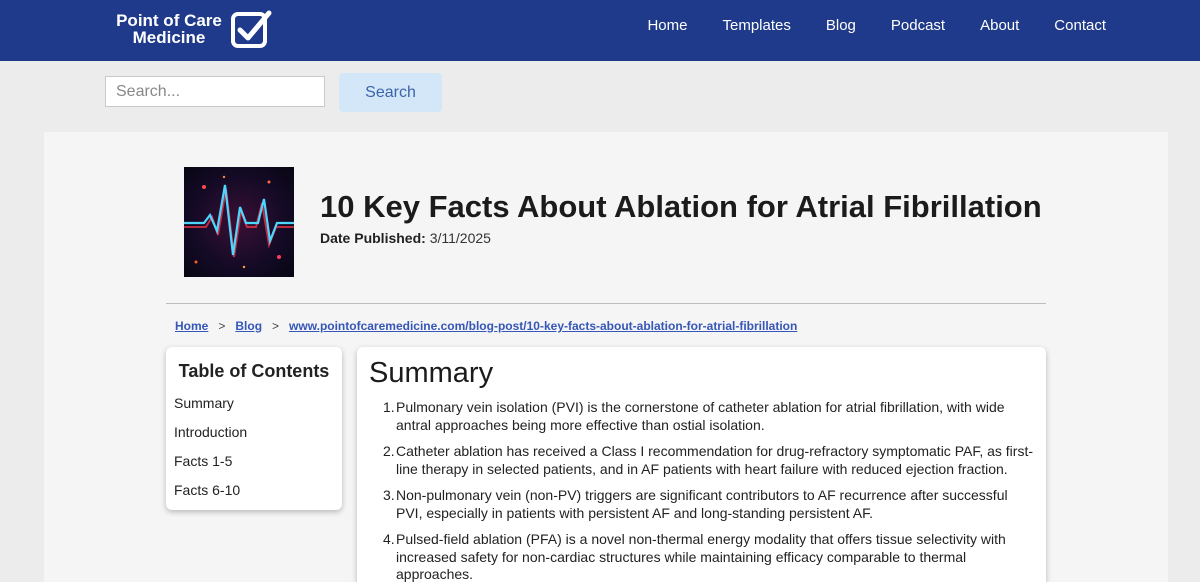 The height and width of the screenshot is (582, 1200). What do you see at coordinates (999, 25) in the screenshot?
I see `nav-about: About` at bounding box center [999, 25].